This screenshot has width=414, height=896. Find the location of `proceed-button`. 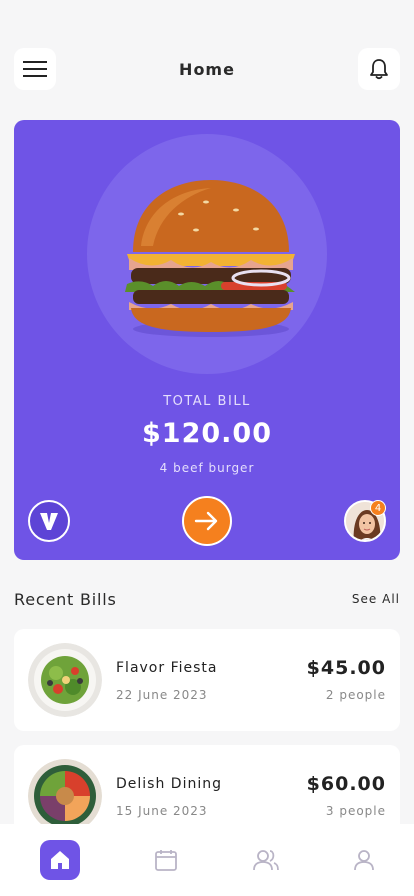

proceed-button is located at coordinates (207, 521).